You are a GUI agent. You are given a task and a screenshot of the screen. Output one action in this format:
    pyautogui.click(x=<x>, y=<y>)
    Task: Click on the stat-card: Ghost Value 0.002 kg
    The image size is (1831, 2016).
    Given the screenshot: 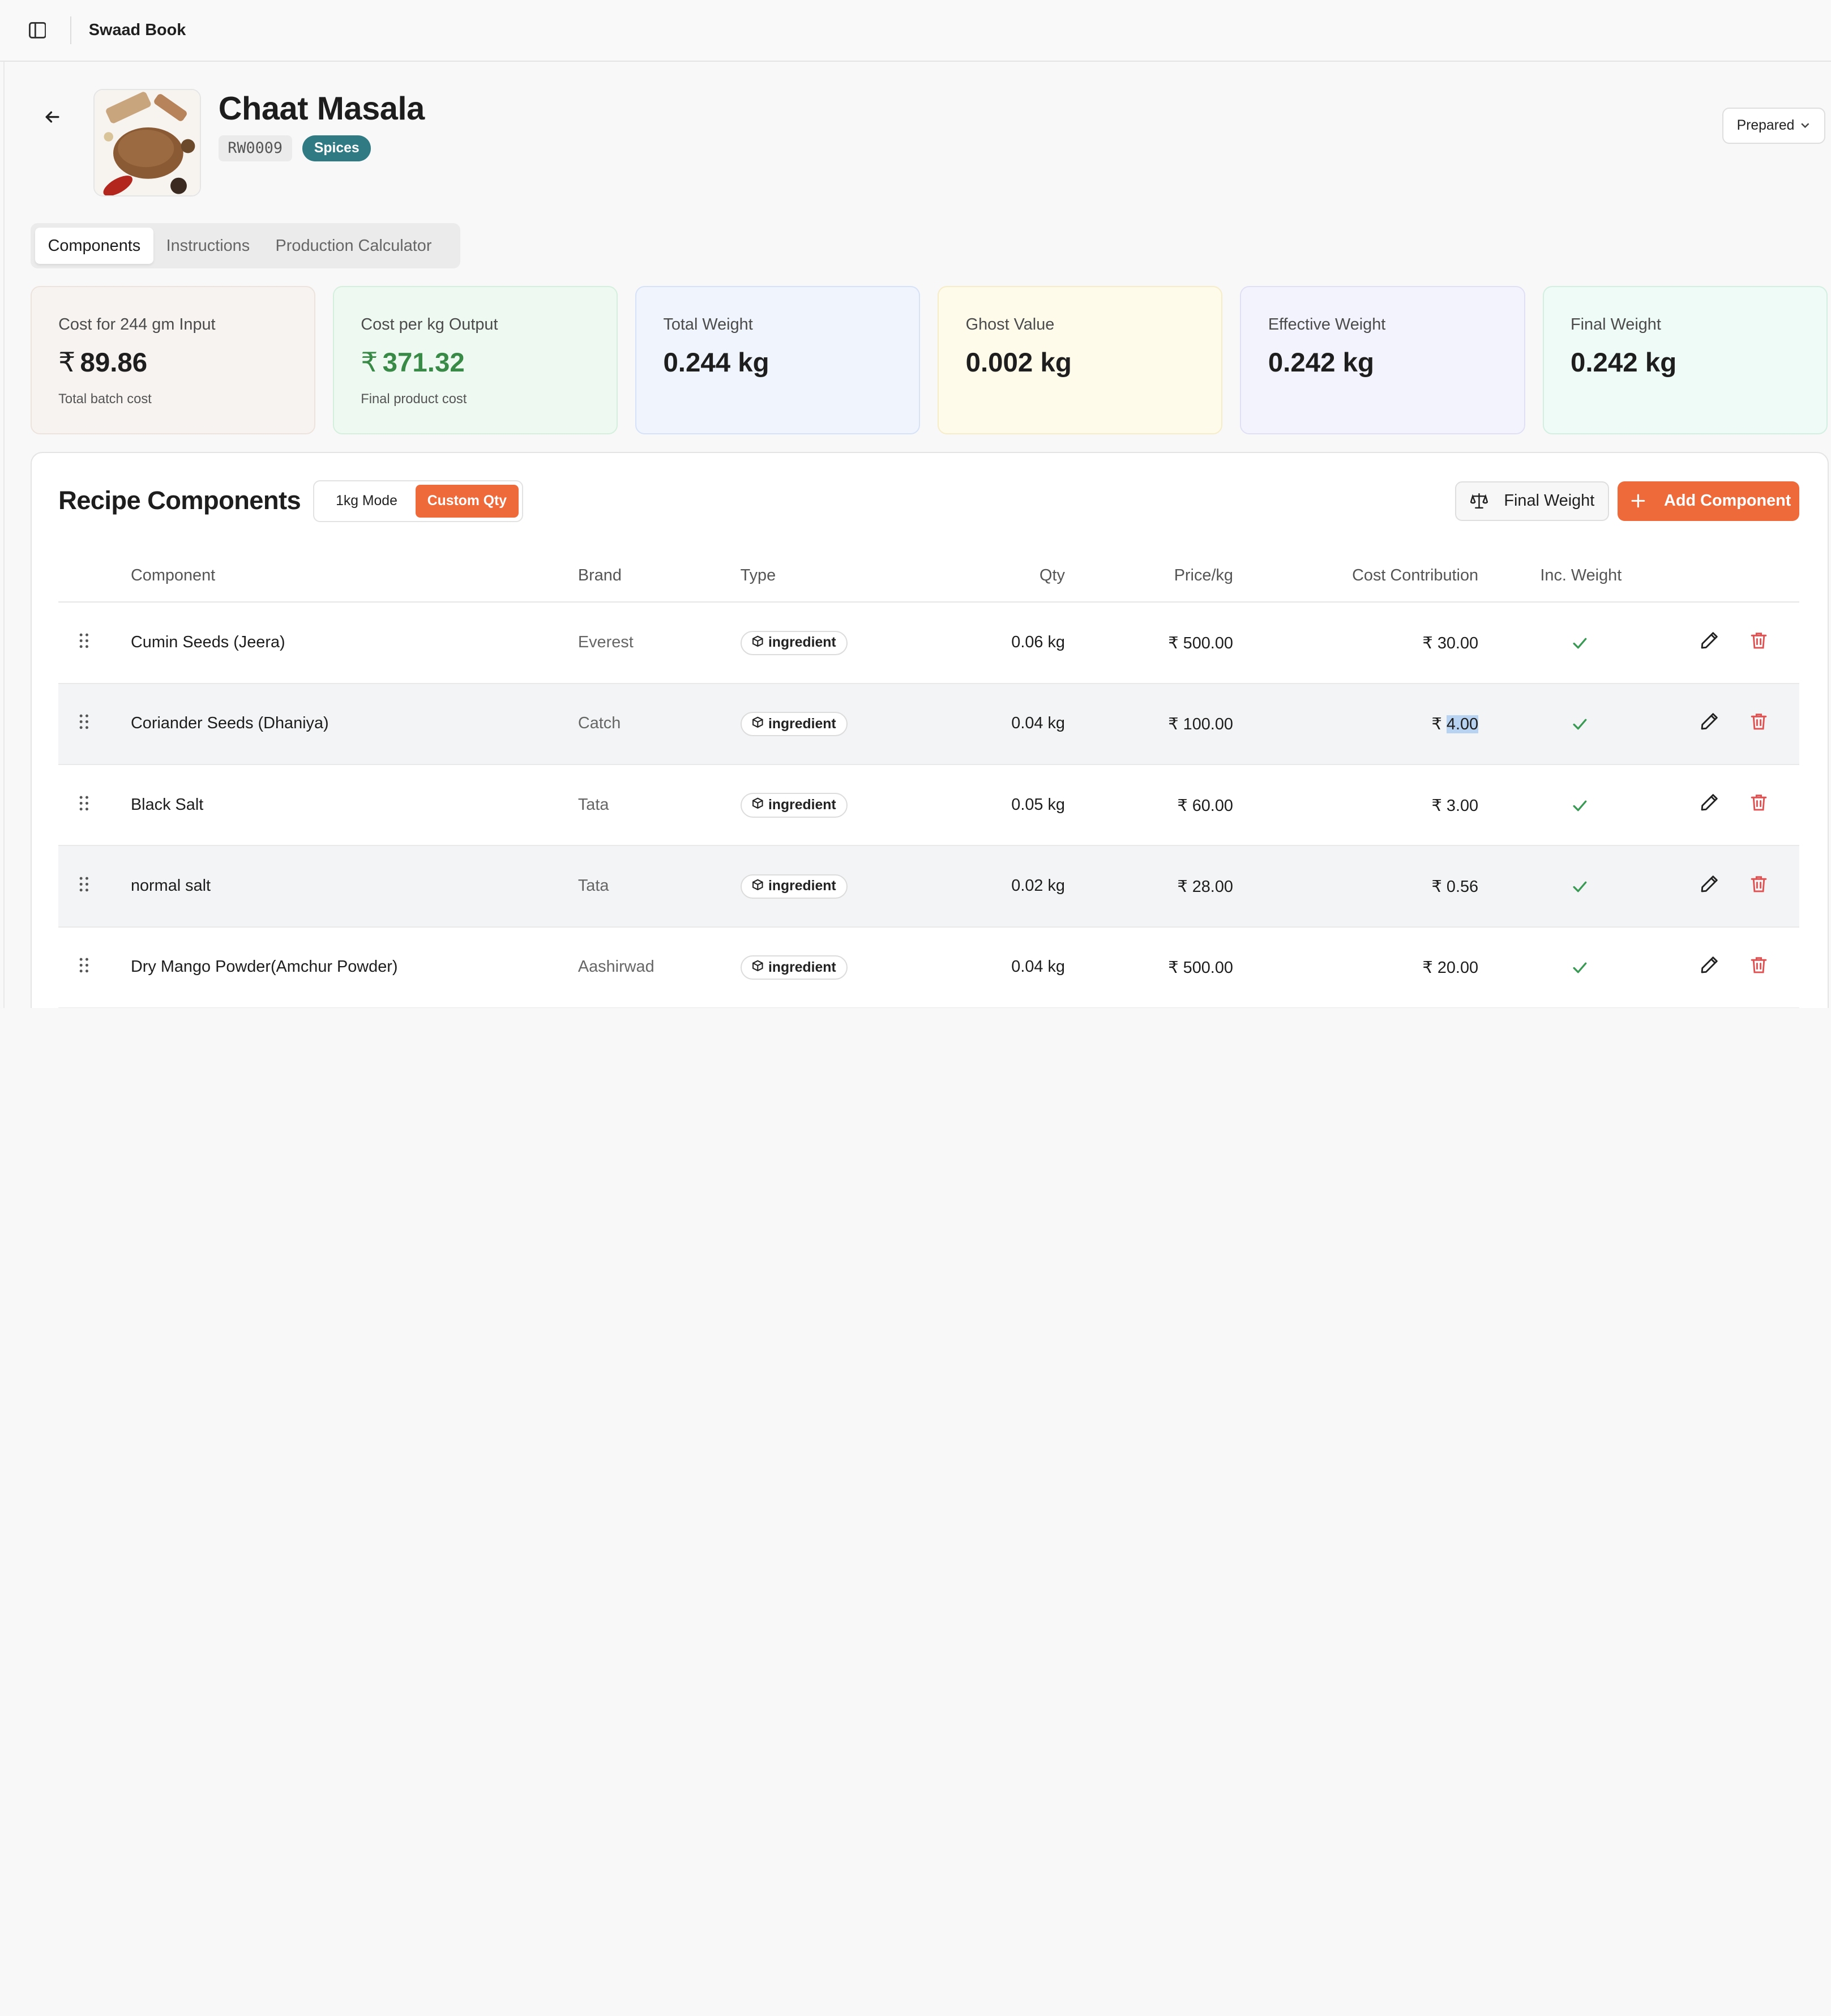 What is the action you would take?
    pyautogui.click(x=1080, y=360)
    